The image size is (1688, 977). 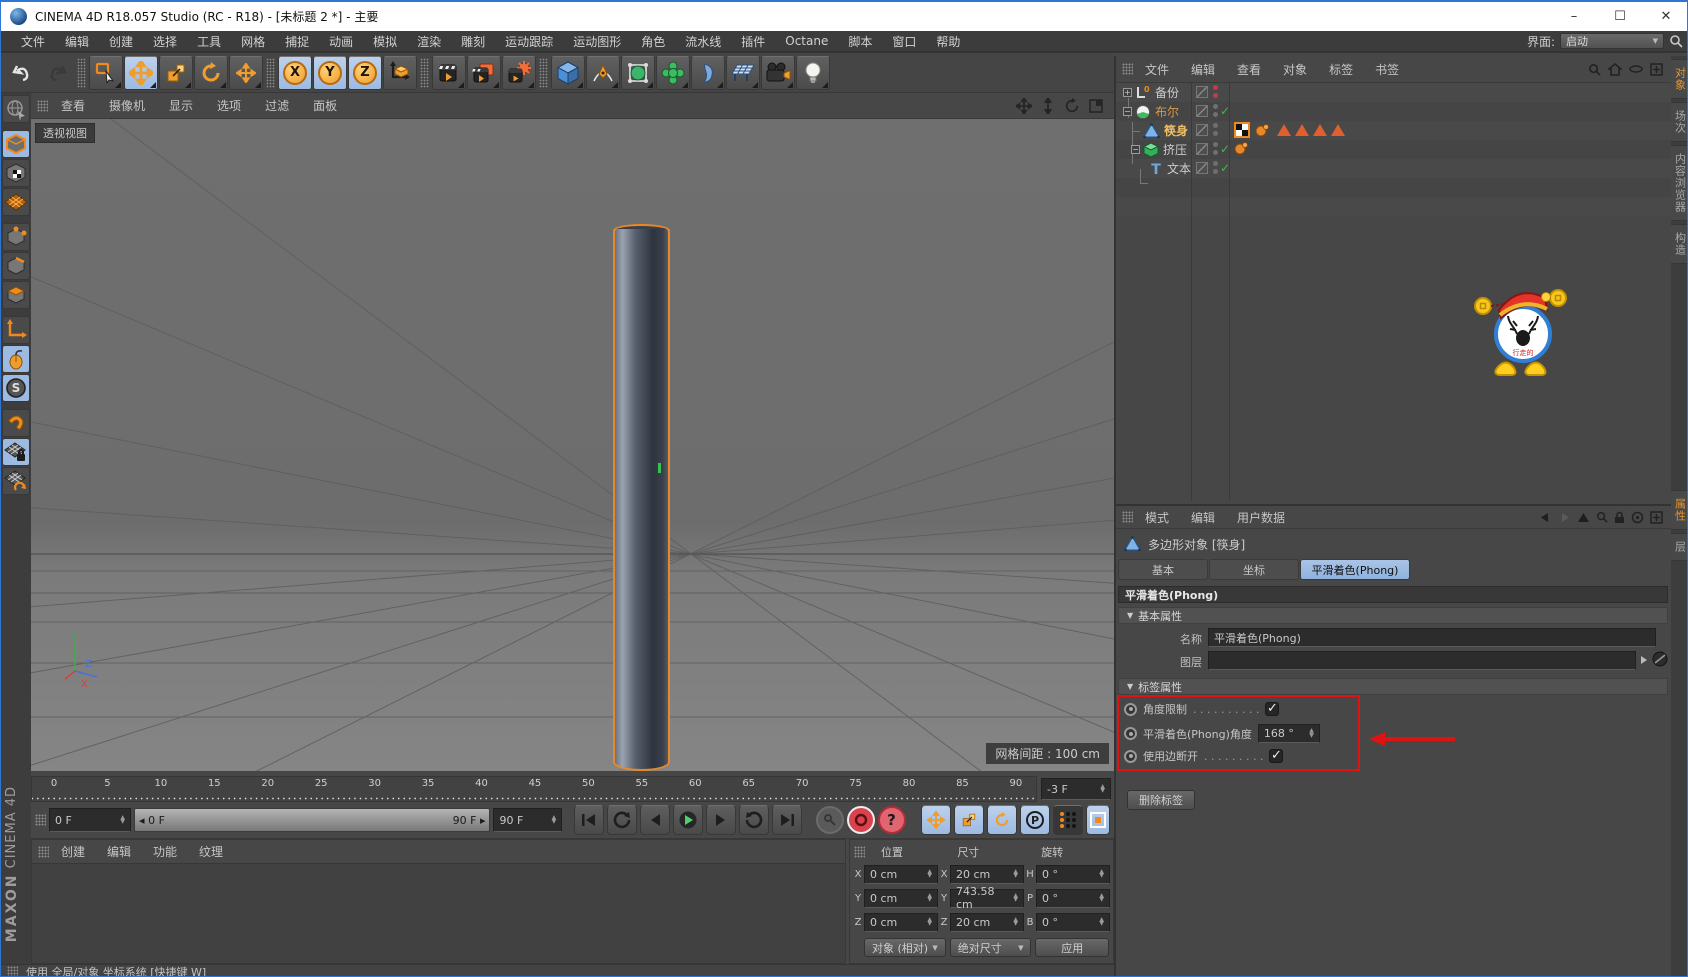 I want to click on menu-select: 选择, so click(x=165, y=41).